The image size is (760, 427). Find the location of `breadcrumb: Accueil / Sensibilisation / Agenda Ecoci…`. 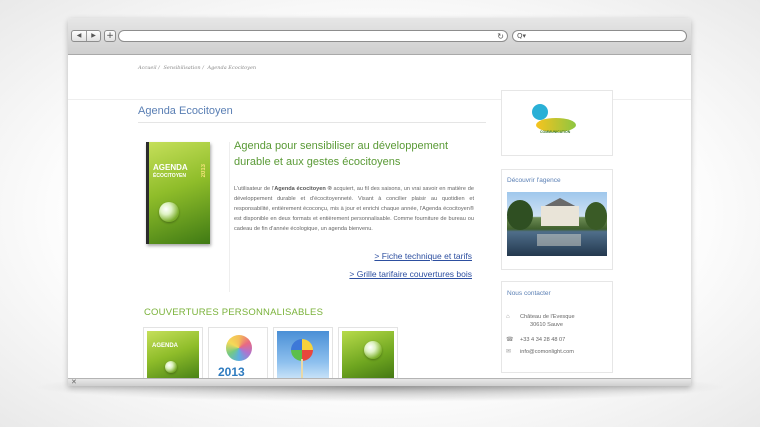

breadcrumb: Accueil / Sensibilisation / Agenda Ecoci… is located at coordinates (198, 68).